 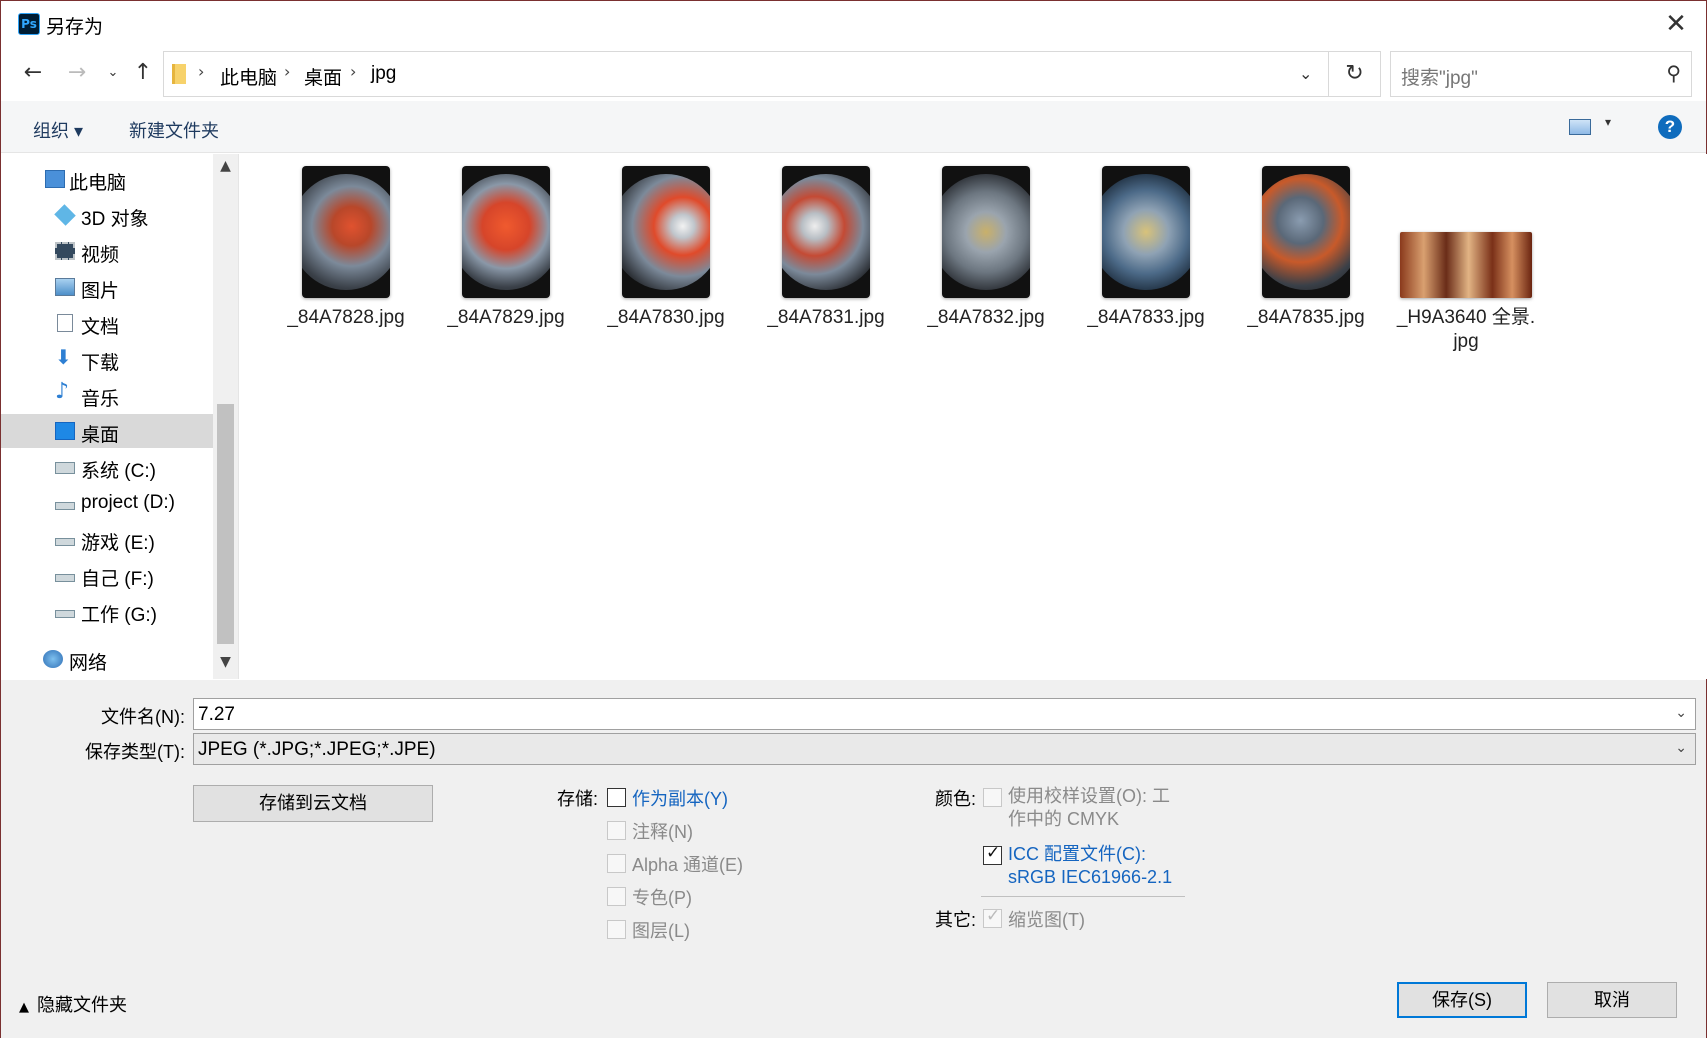 What do you see at coordinates (107, 467) in the screenshot?
I see `sidebar-item-drive-c: 系统 (C:)` at bounding box center [107, 467].